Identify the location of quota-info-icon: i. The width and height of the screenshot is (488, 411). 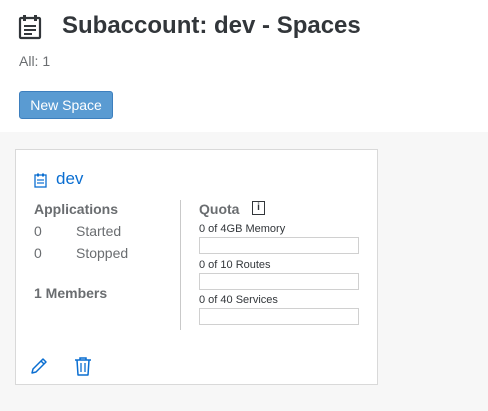
(258, 208).